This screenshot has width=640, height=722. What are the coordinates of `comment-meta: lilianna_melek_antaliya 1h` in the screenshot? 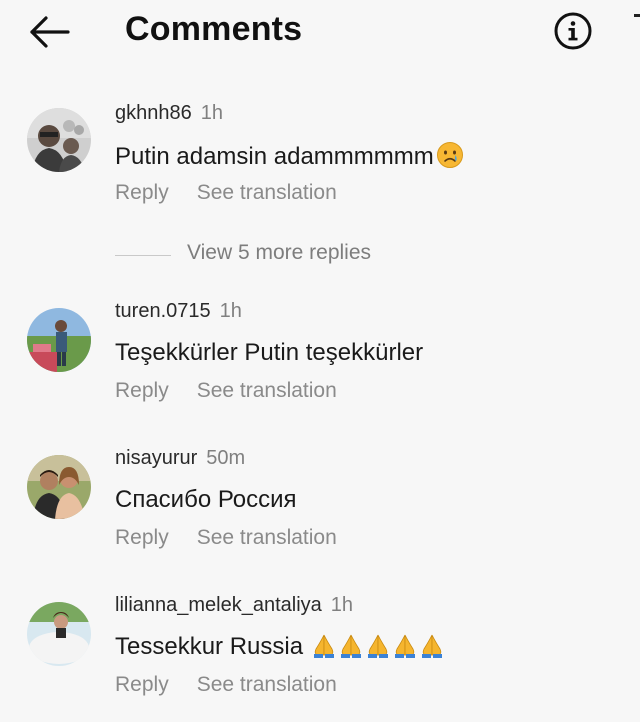 It's located at (234, 605).